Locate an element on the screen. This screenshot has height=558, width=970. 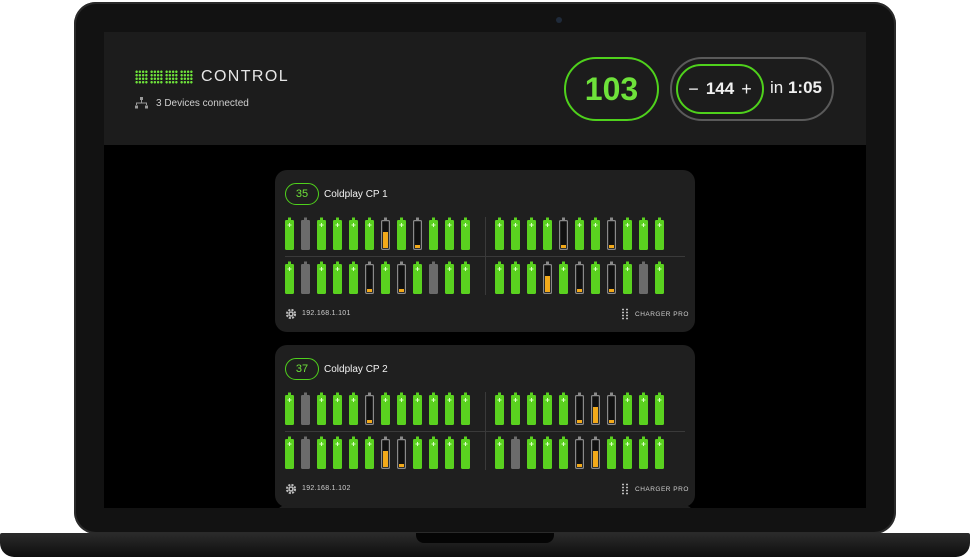
app-logo: CONTROL is located at coordinates (212, 77).